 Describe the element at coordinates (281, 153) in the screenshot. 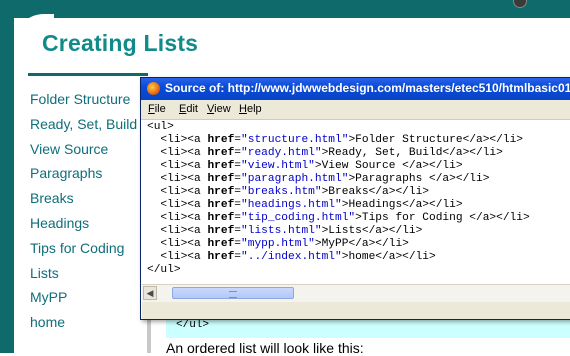

I see `code-href-value: "ready.html"` at that location.